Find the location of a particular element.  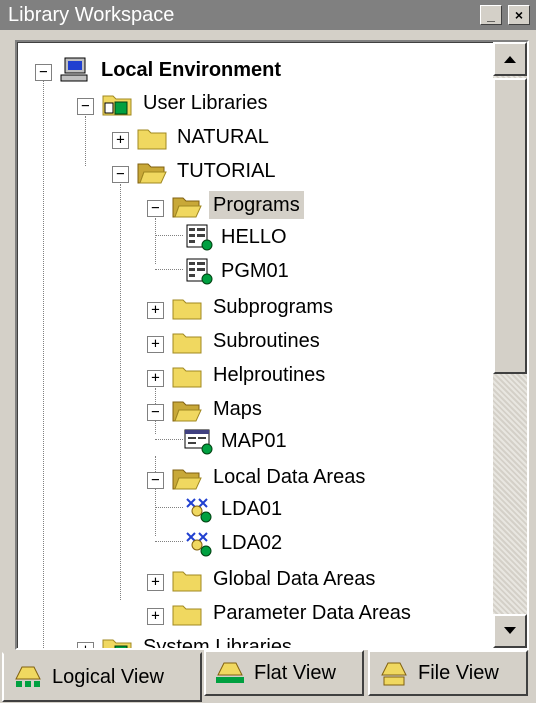

tab-label: Logical View is located at coordinates (108, 676).